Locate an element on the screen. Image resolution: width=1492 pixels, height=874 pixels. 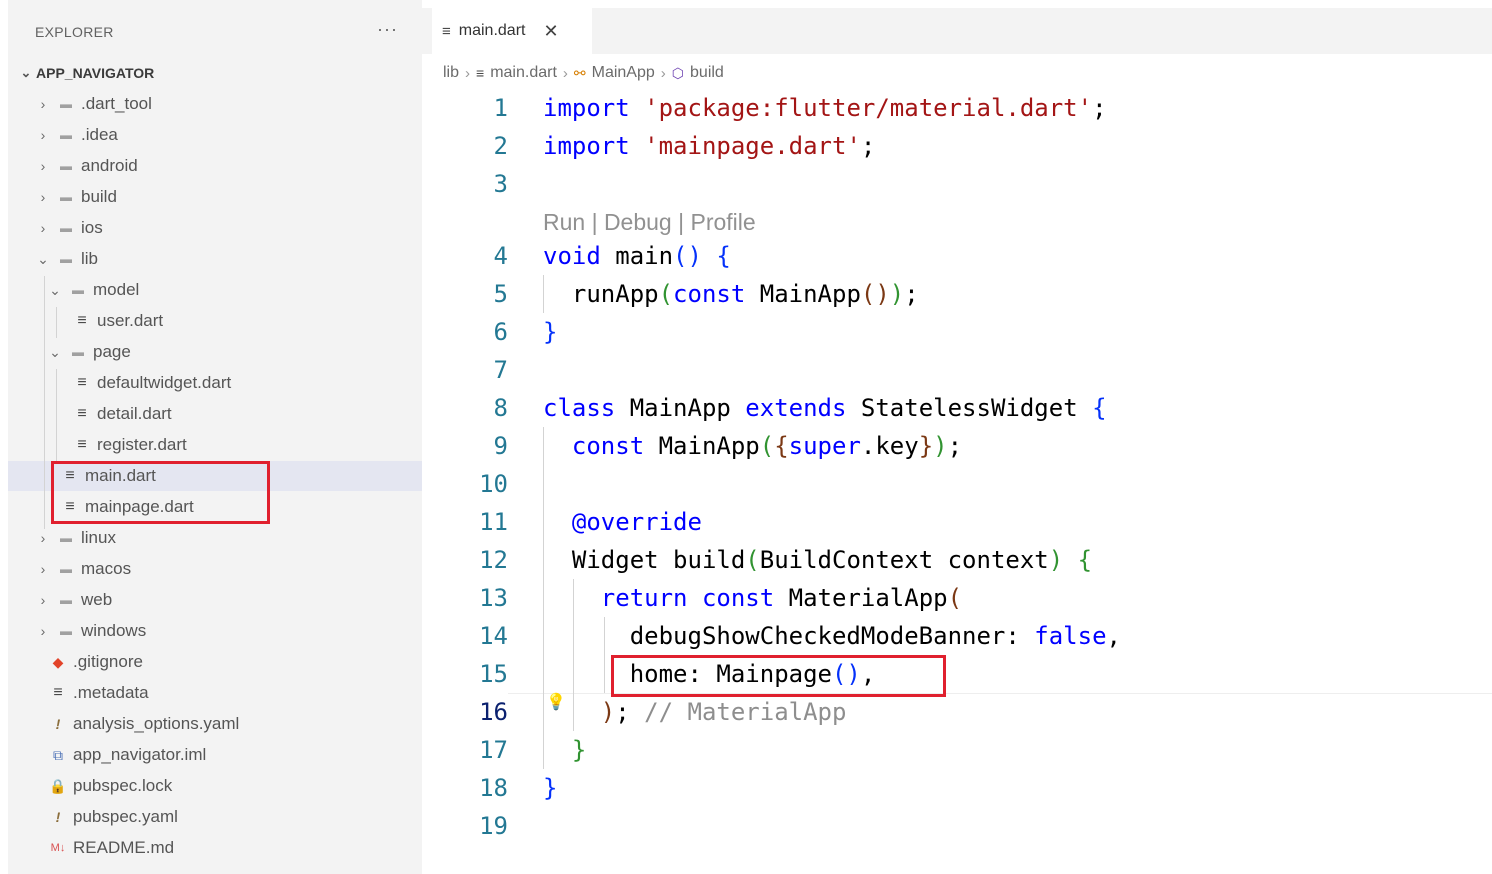
code-highlight-box is located at coordinates (778, 676).